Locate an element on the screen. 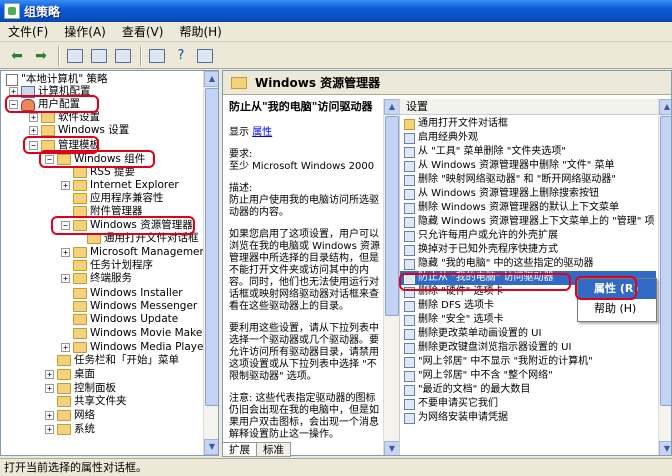 This screenshot has height=476, width=672. setting-label: 换掉对于已知外壳程序快捷方式 is located at coordinates (488, 249).